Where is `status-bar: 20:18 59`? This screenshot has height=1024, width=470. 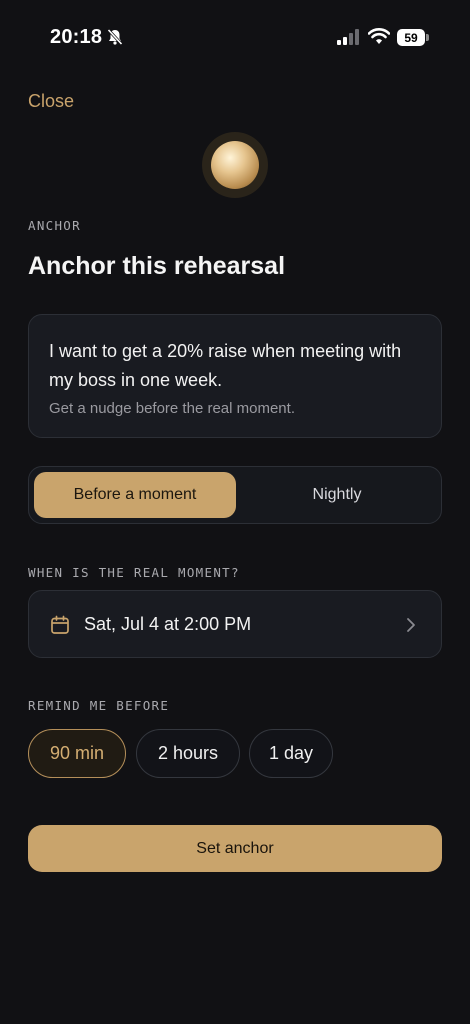 status-bar: 20:18 59 is located at coordinates (235, 38).